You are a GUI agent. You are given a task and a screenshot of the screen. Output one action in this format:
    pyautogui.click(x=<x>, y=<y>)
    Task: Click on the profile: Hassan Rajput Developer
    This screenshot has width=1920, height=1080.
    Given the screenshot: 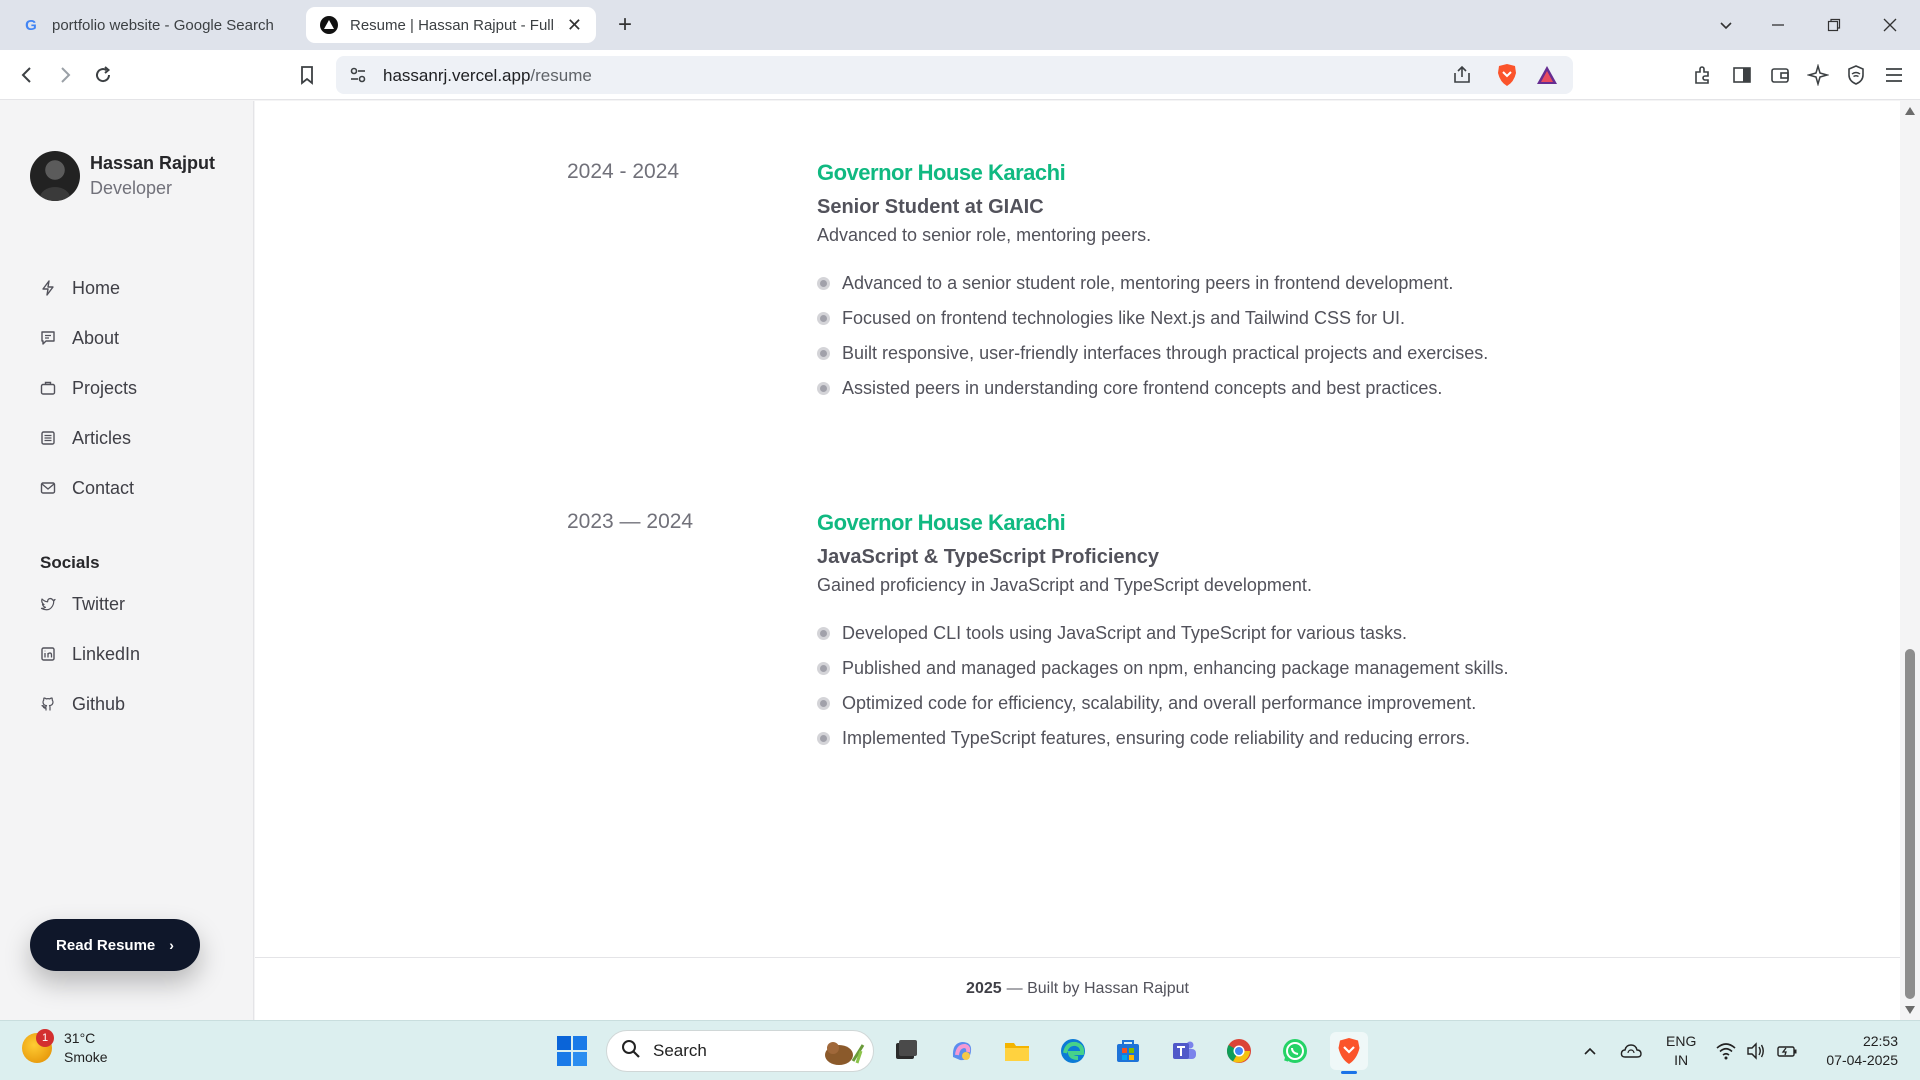 What is the action you would take?
    pyautogui.click(x=122, y=176)
    